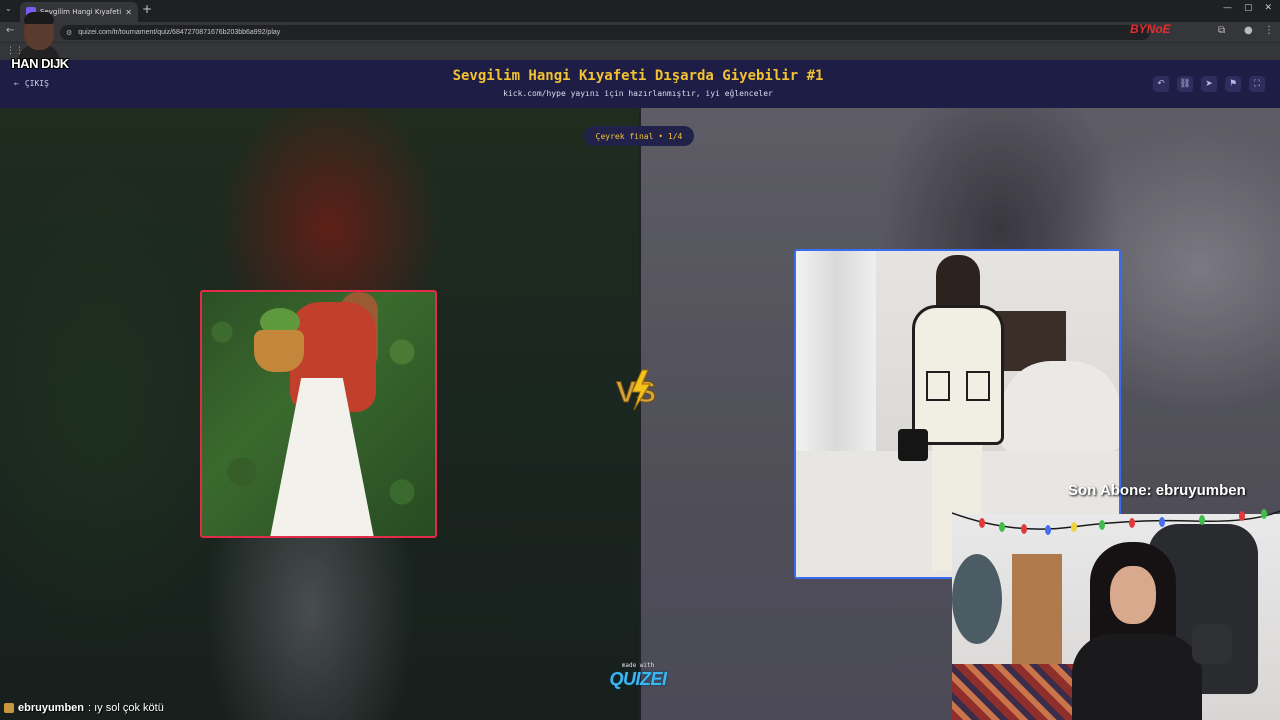  What do you see at coordinates (913, 445) in the screenshot?
I see `right-photo-handbag` at bounding box center [913, 445].